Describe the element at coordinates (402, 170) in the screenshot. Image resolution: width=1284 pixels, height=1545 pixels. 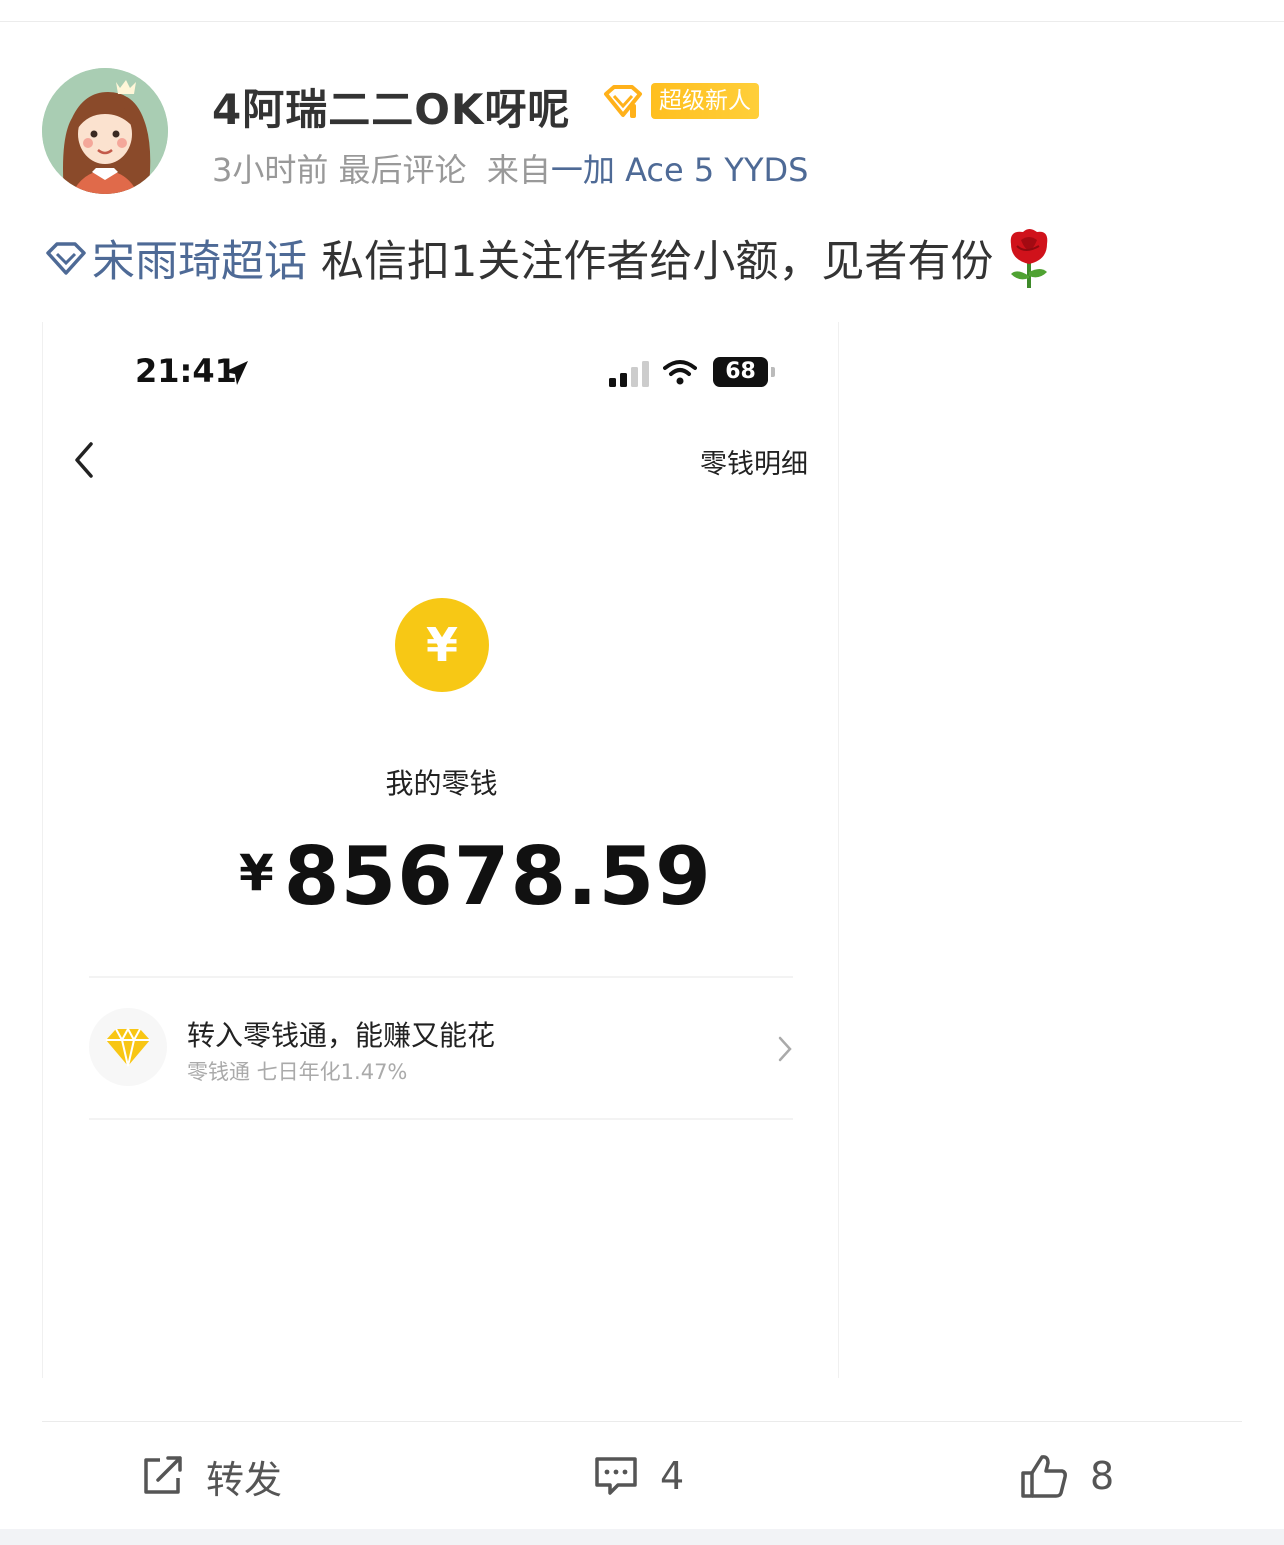
I see `last-comment-label: 最后评论` at that location.